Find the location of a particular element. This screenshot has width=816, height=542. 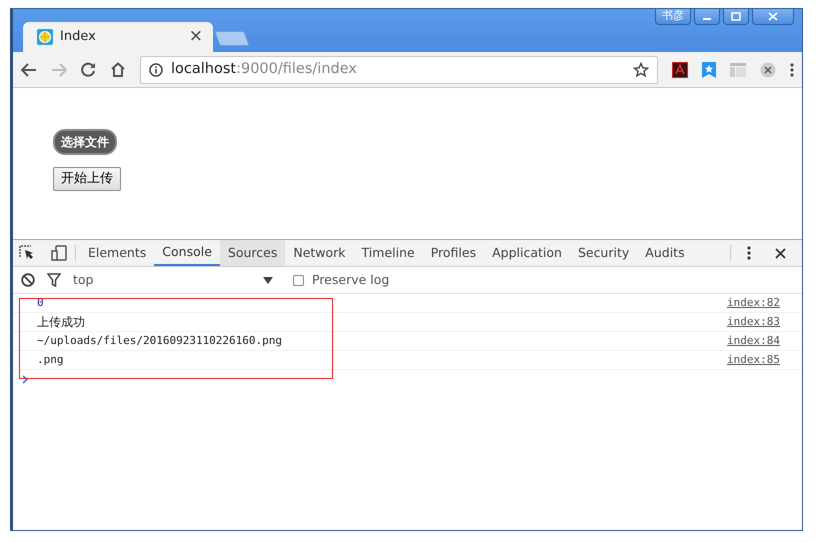

console-message: ~/uploads/files/20160923110226160.png is located at coordinates (159, 340).